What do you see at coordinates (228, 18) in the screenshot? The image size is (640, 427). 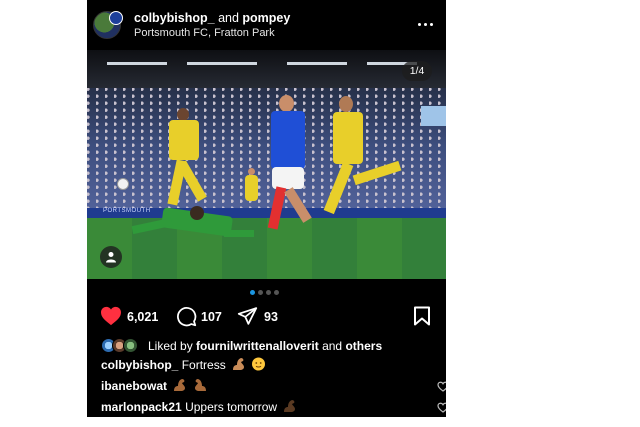 I see `author-connector: and` at bounding box center [228, 18].